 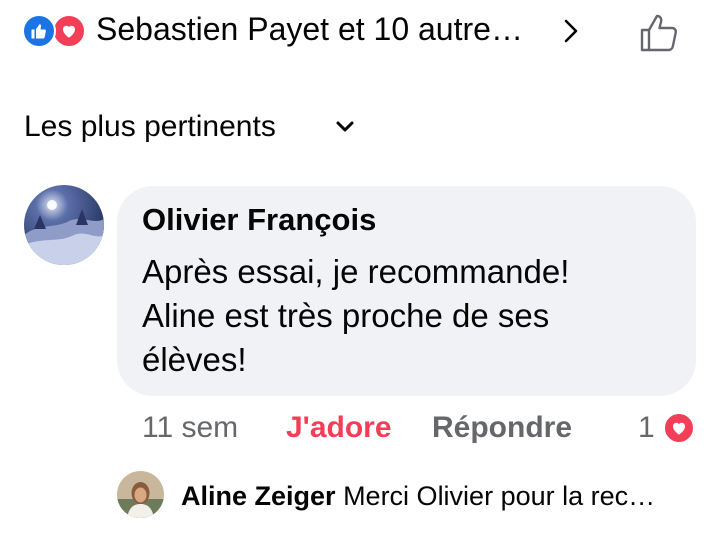 I want to click on comment-author: Olivier François, so click(x=259, y=220).